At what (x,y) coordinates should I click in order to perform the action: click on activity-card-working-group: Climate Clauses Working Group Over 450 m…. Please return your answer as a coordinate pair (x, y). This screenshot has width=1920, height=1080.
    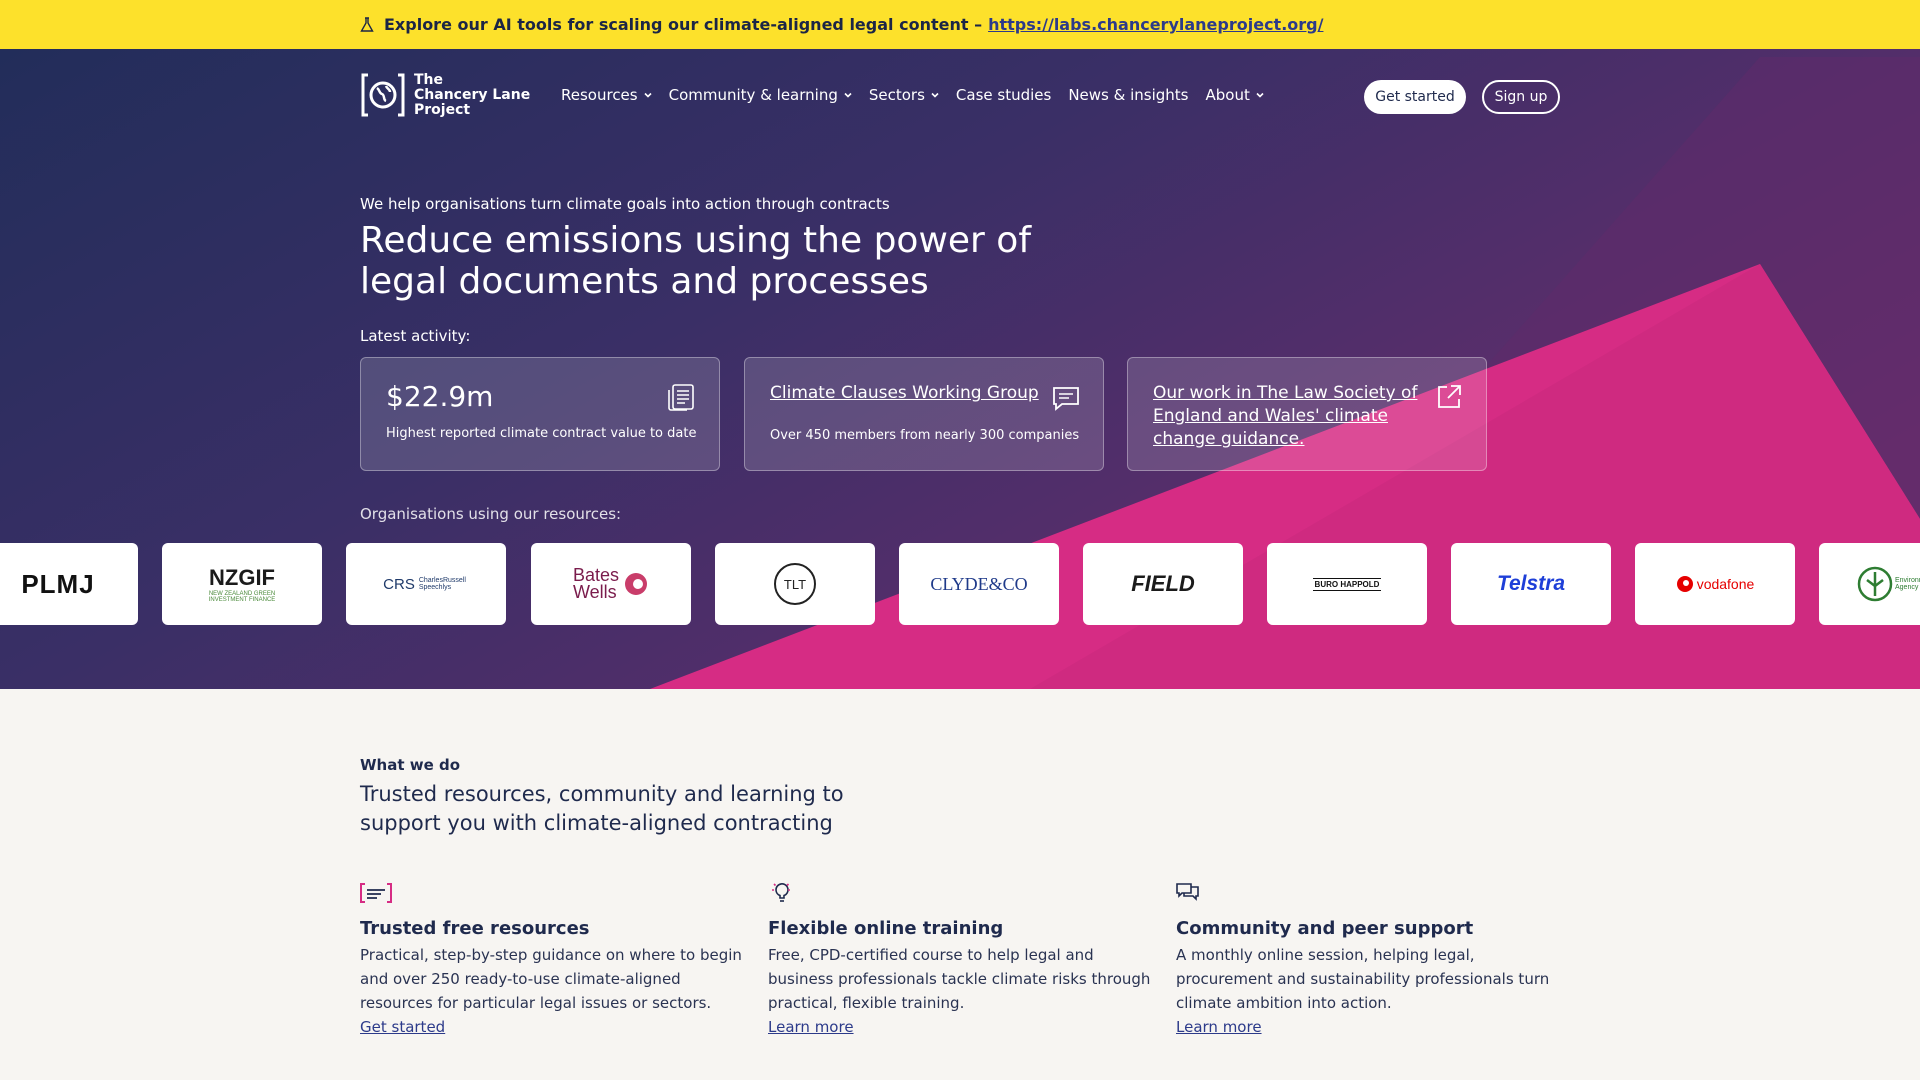
    Looking at the image, I should click on (924, 414).